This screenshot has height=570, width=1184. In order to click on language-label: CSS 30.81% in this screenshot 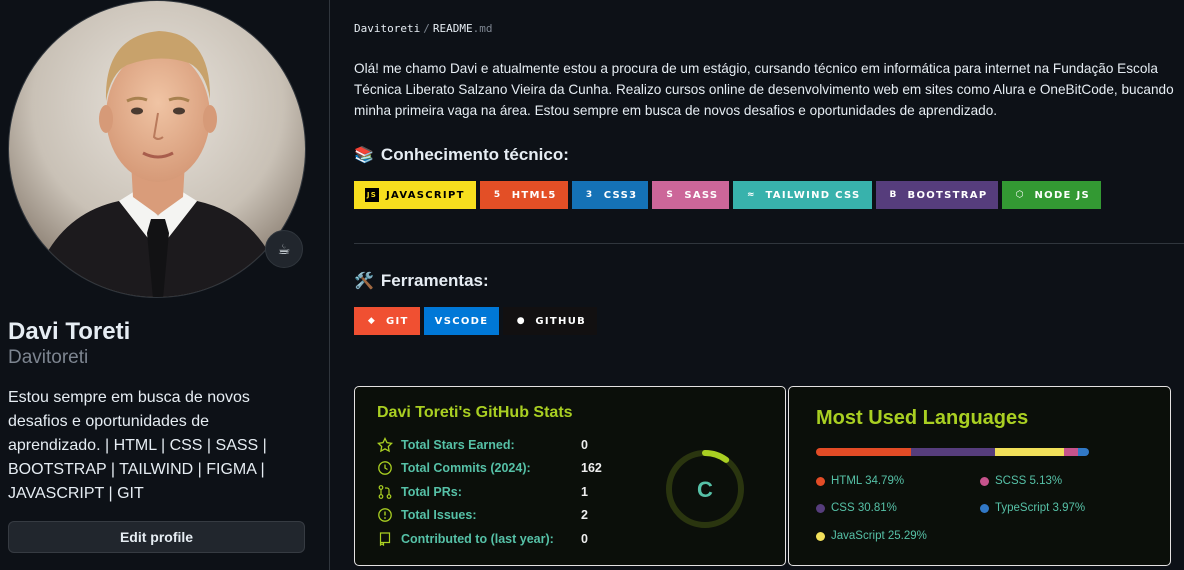, I will do `click(864, 508)`.